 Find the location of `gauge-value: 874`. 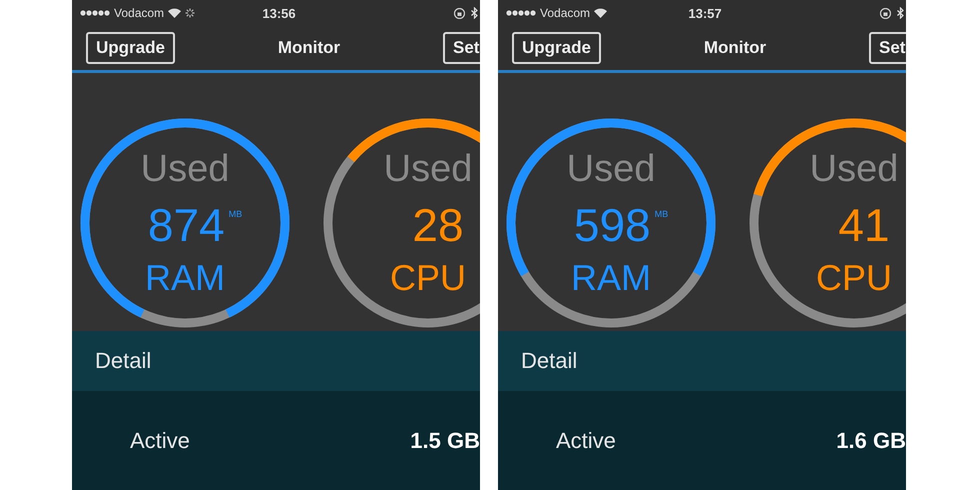

gauge-value: 874 is located at coordinates (186, 225).